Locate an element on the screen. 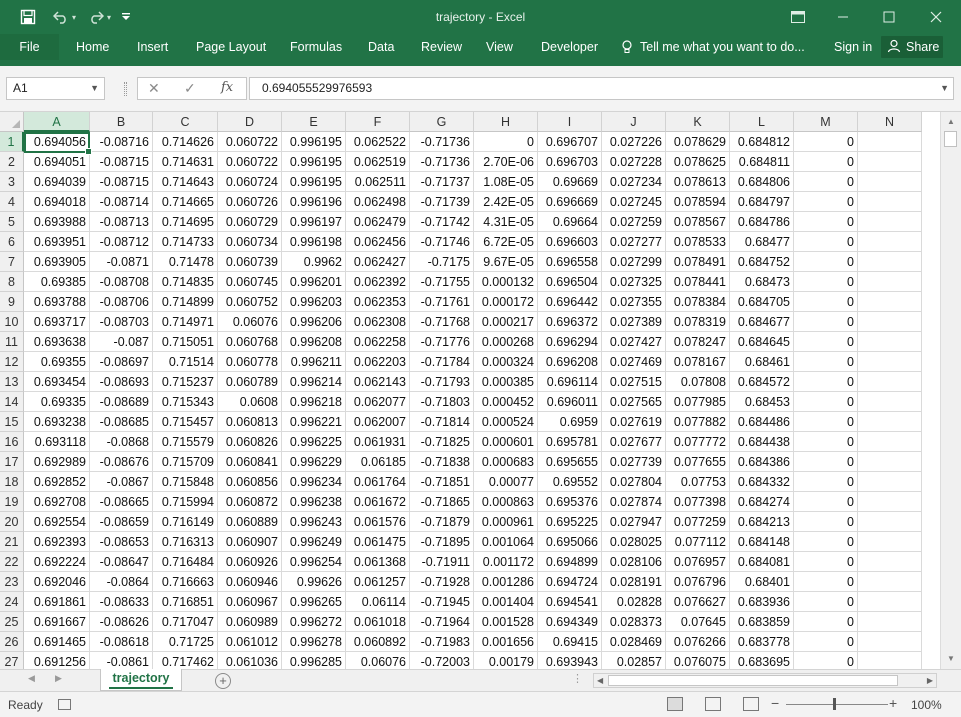 This screenshot has height=717, width=961. table-cell: 0.000683 is located at coordinates (506, 462).